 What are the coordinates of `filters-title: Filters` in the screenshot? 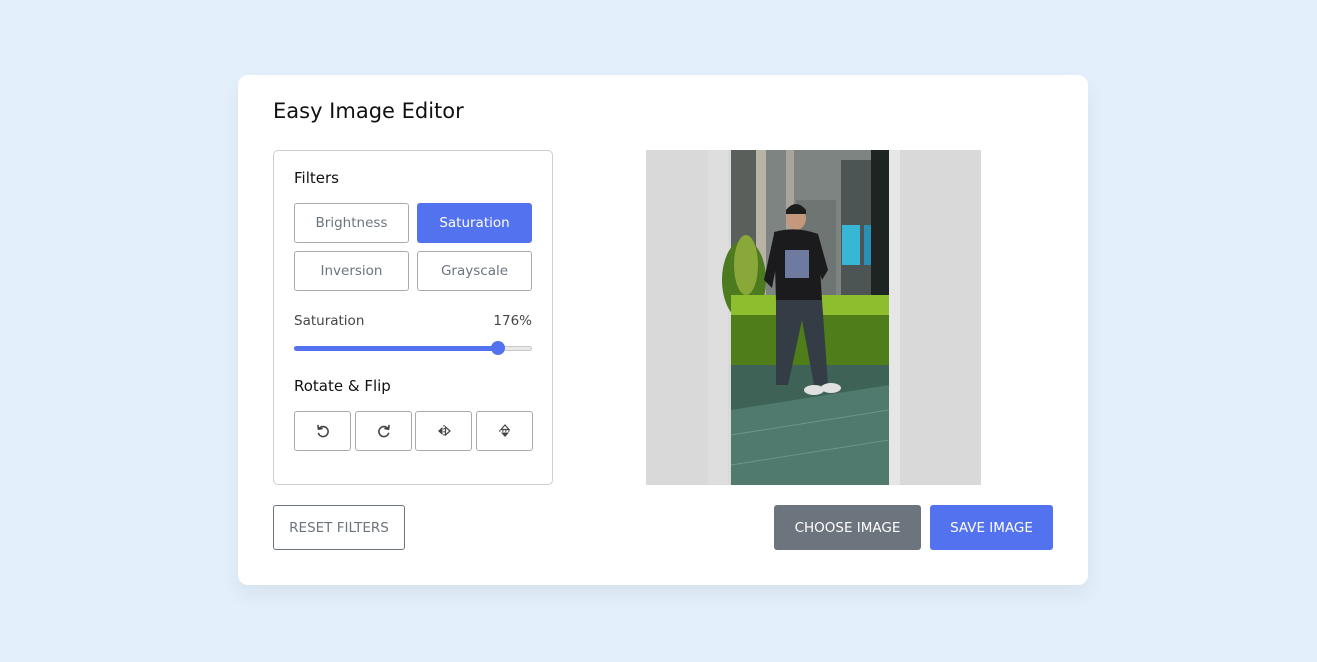 It's located at (316, 178).